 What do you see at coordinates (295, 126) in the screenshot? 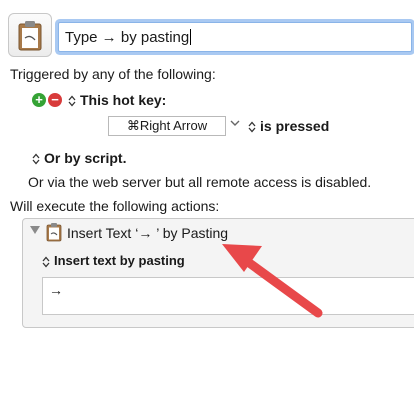
I see `hotkey-state-text: is pressed` at bounding box center [295, 126].